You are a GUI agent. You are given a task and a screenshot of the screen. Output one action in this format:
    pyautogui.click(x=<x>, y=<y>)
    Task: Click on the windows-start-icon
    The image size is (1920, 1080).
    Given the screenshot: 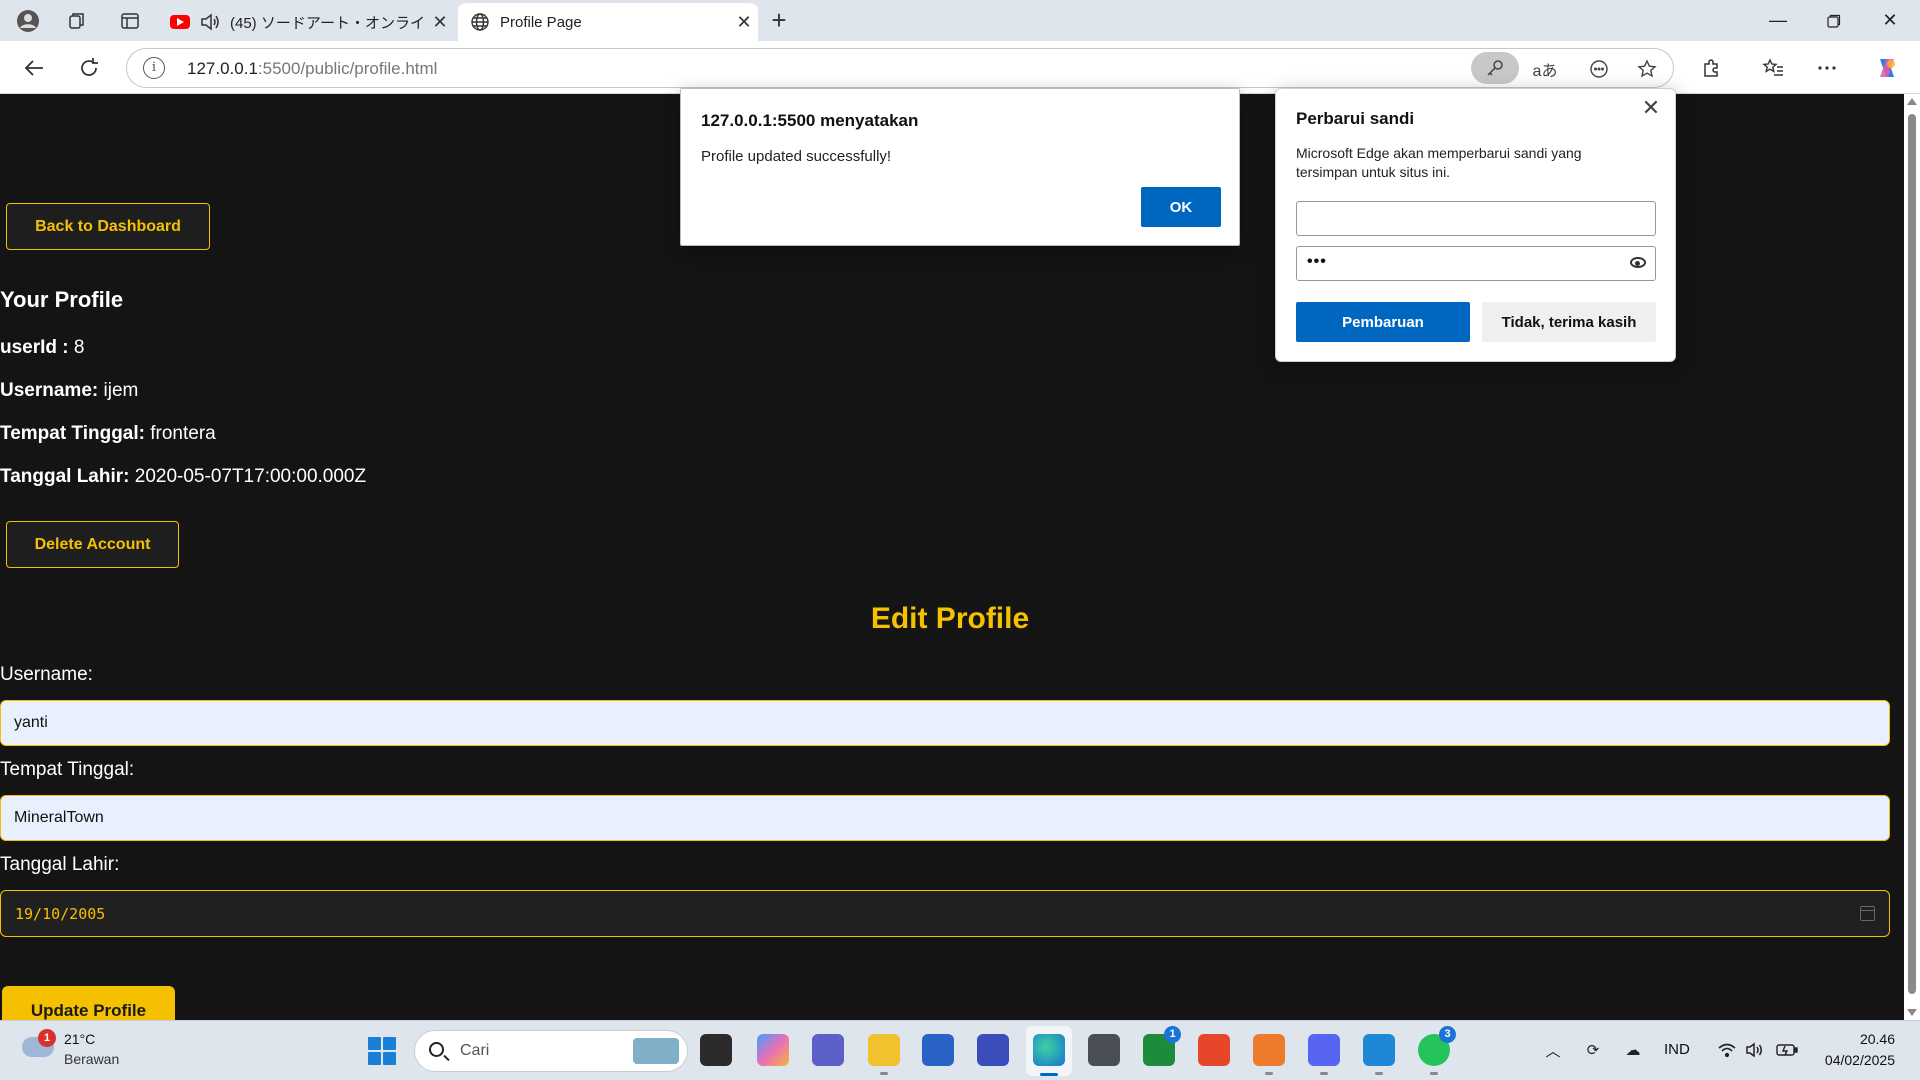 What is the action you would take?
    pyautogui.click(x=382, y=1051)
    